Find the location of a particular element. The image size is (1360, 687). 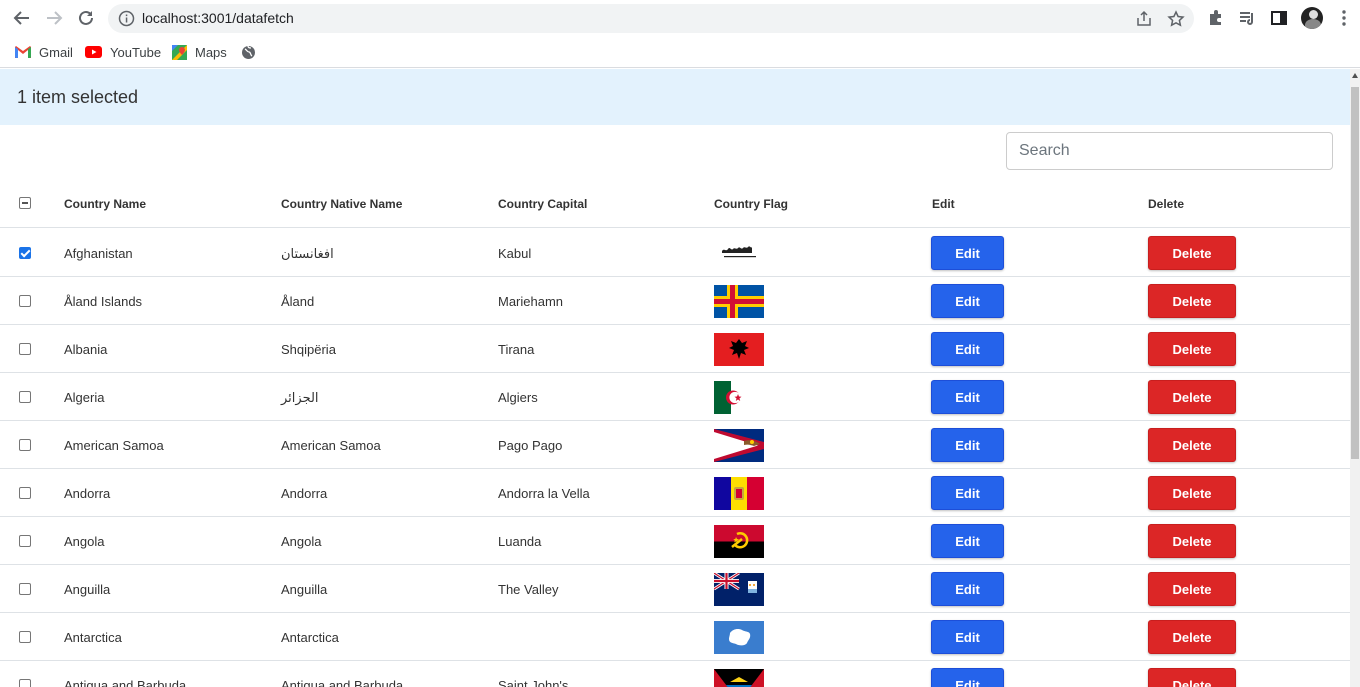

table-row: Anguilla Anguilla The Valley Edit Delete is located at coordinates (675, 589).